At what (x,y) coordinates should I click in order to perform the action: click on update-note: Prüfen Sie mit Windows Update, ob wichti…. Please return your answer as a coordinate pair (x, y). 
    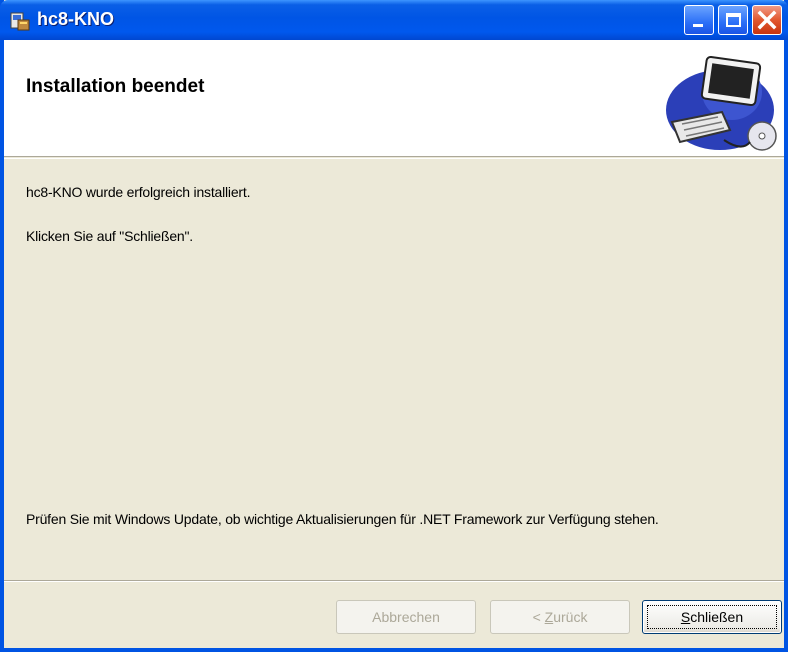
    Looking at the image, I should click on (342, 519).